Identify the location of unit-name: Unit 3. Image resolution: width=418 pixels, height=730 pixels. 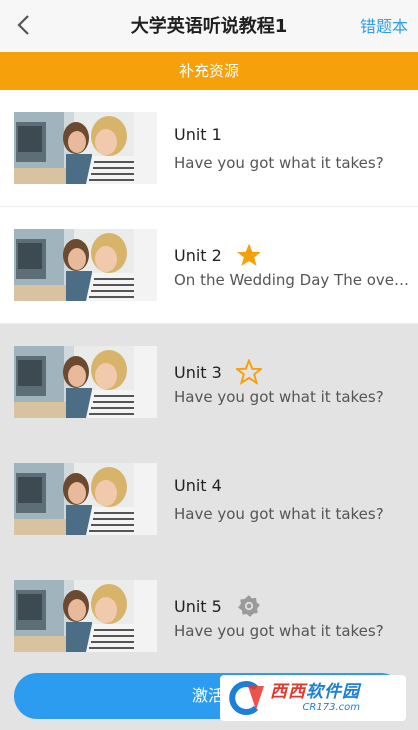
(198, 372).